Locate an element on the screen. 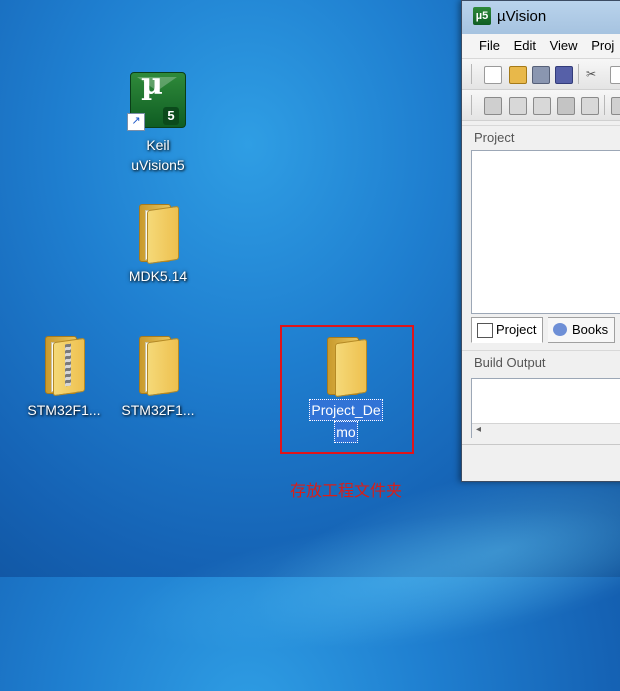  build-output-title: Build Output is located at coordinates (541, 362).